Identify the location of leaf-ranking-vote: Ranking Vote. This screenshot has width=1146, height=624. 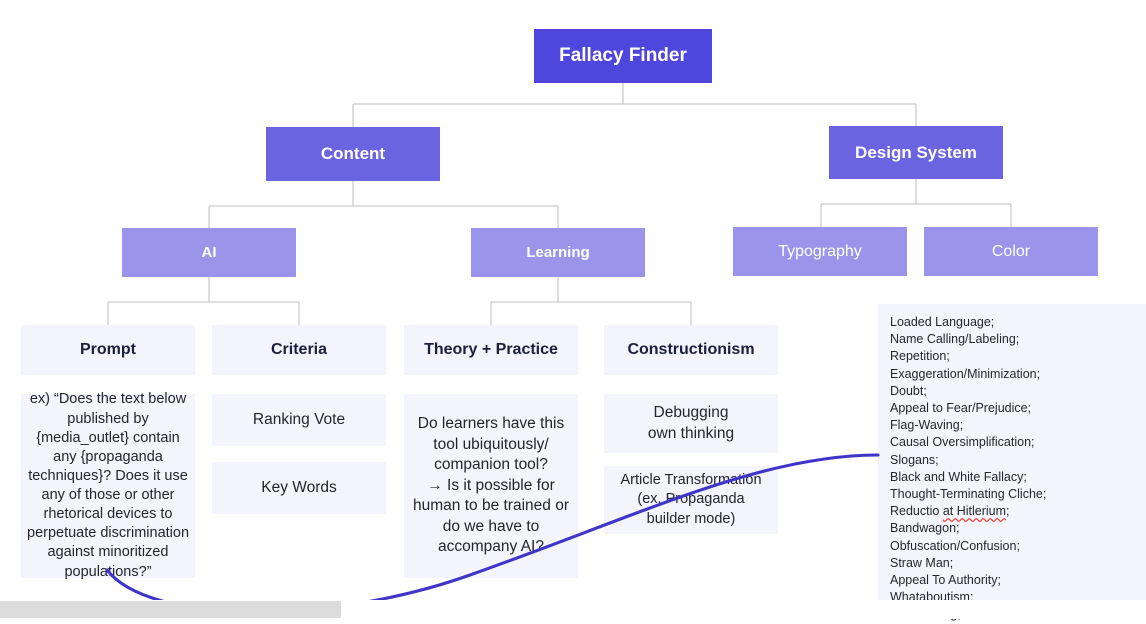
(299, 420).